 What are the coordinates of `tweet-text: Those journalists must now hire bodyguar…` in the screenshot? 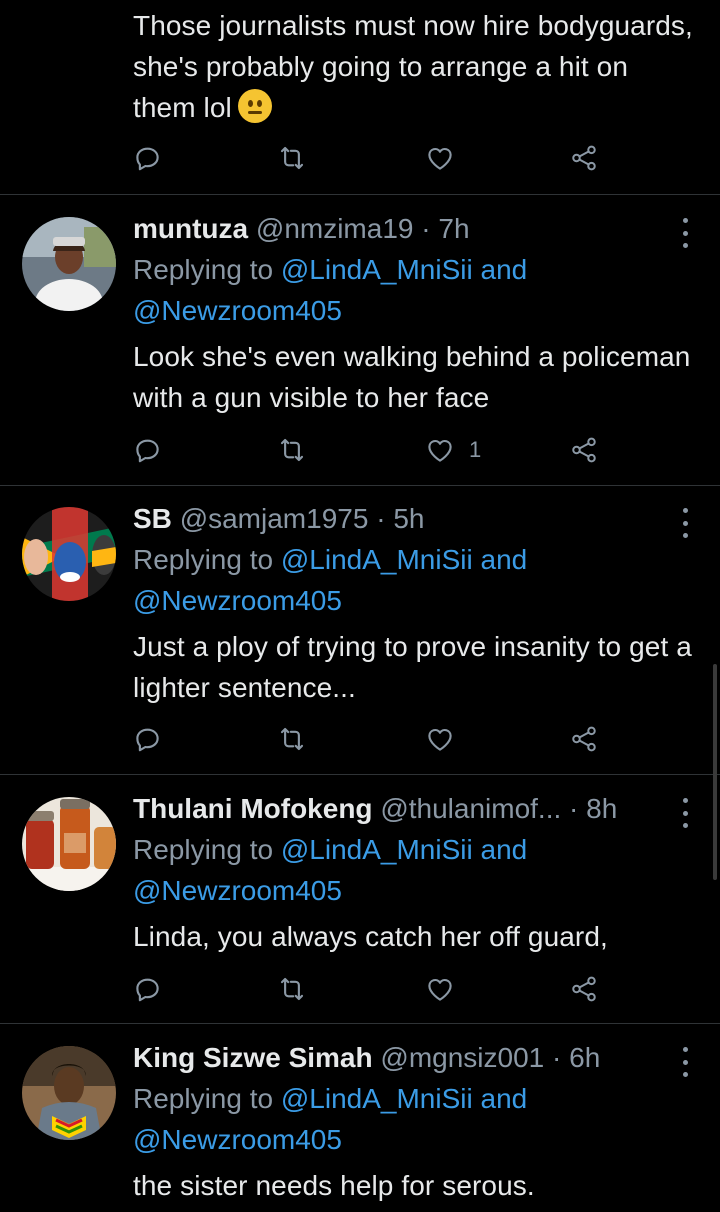 It's located at (413, 66).